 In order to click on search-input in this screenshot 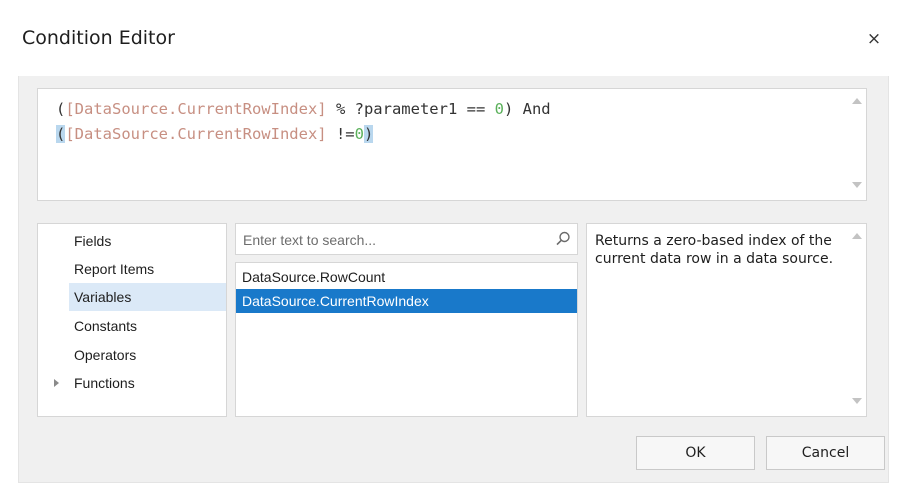, I will do `click(393, 240)`.